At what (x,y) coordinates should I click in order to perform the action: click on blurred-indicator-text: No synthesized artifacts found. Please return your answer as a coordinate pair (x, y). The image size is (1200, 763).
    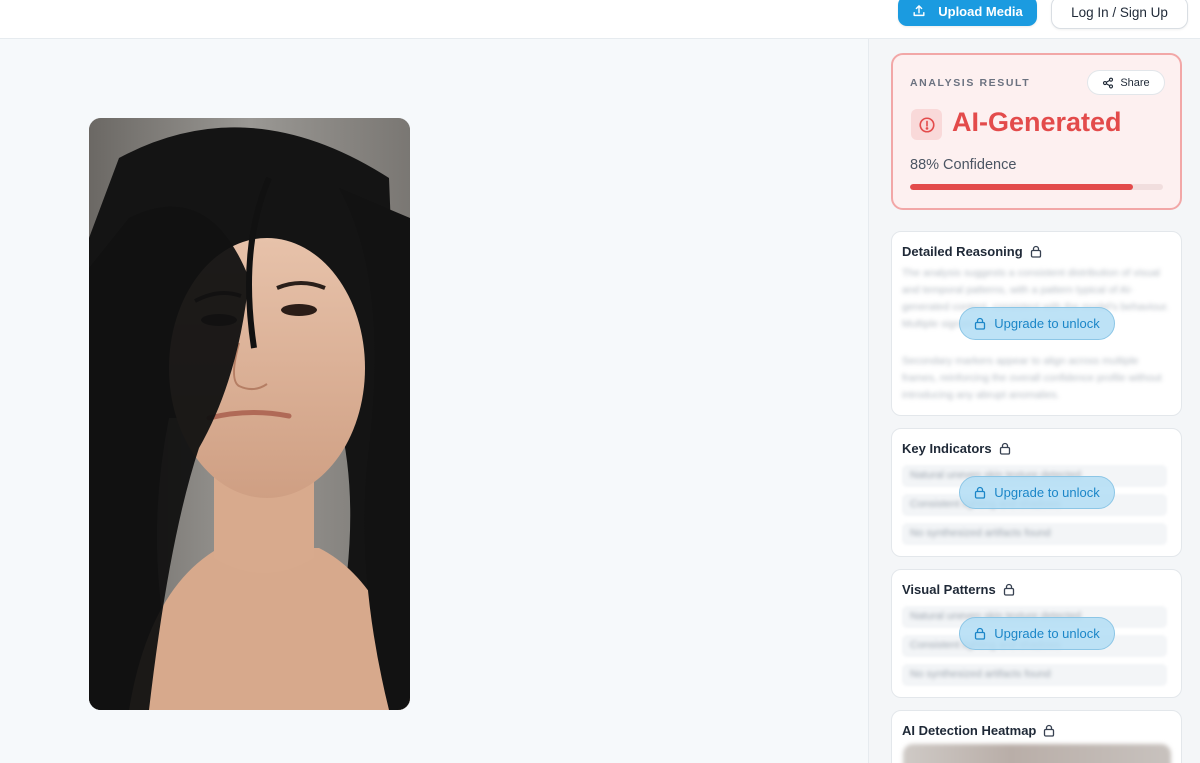
    Looking at the image, I should click on (980, 533).